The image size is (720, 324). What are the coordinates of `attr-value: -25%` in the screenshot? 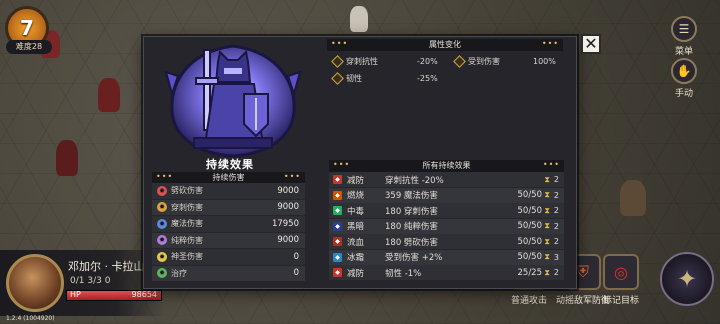 It's located at (427, 78).